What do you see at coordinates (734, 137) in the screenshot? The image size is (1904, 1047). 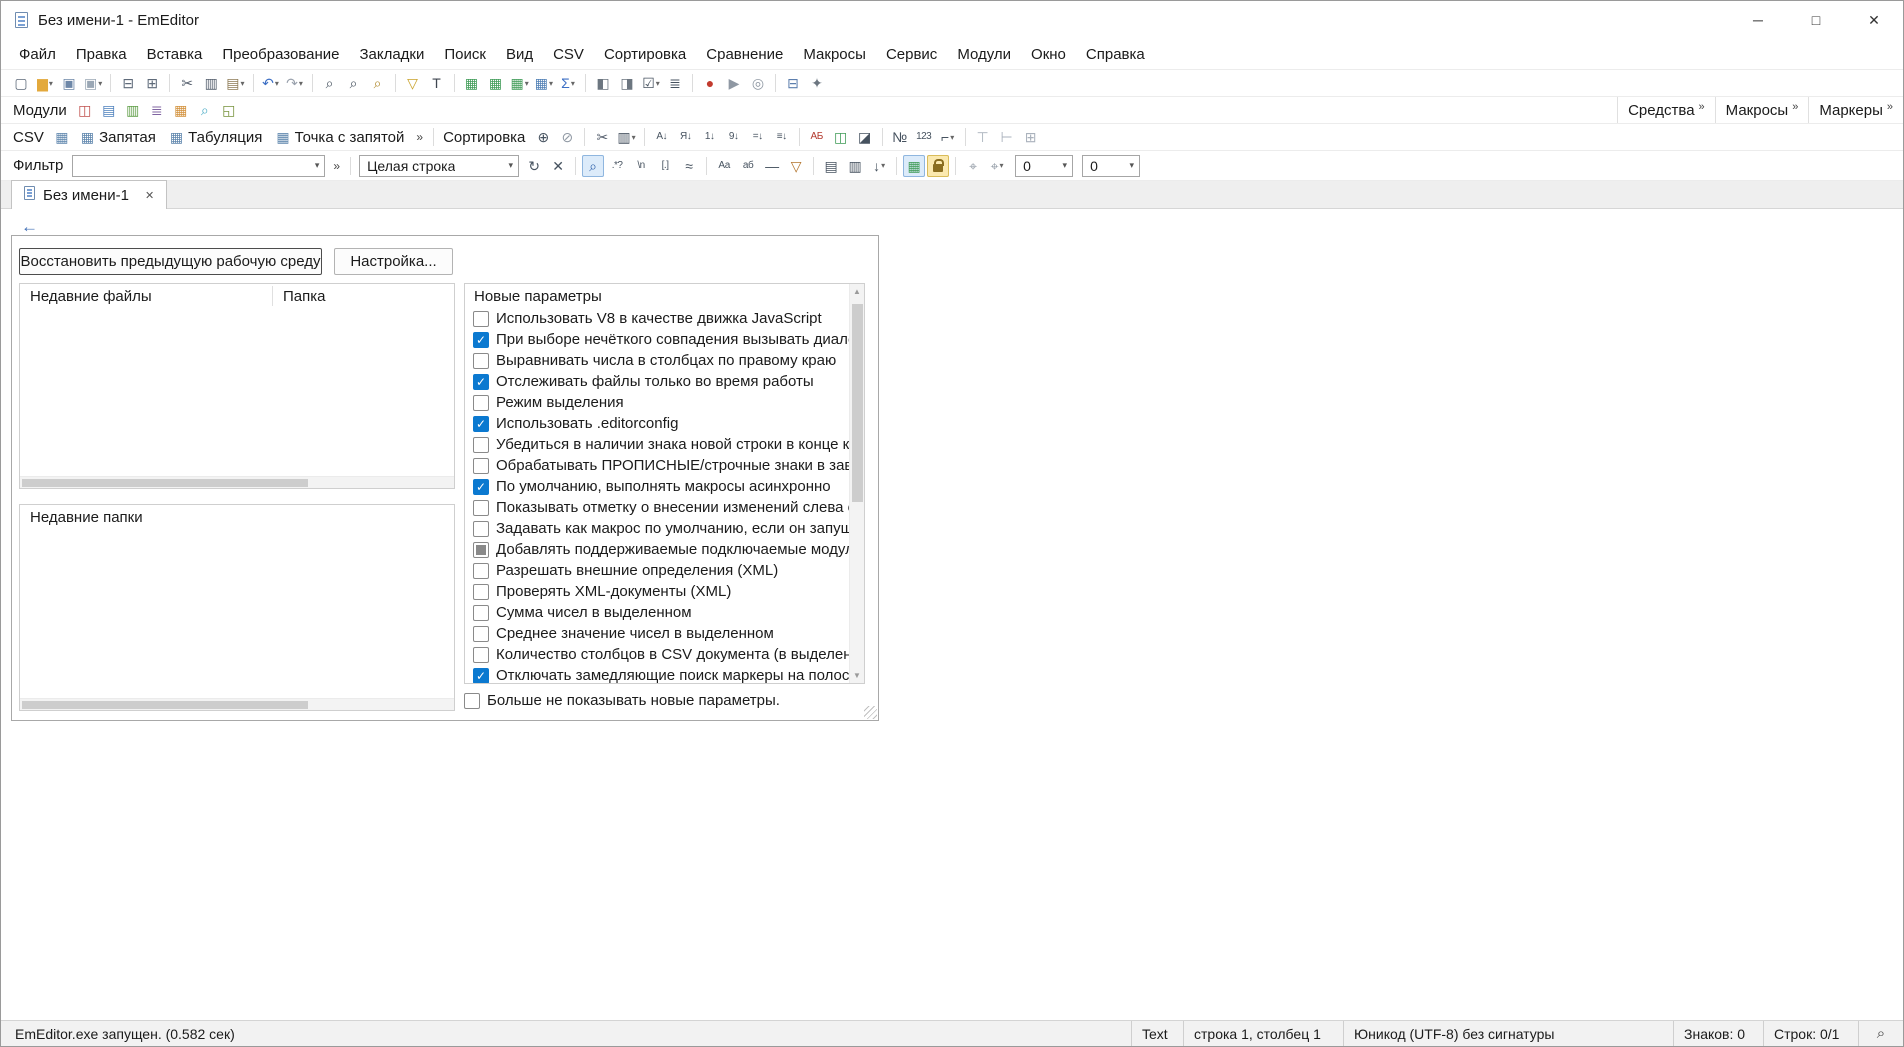 I see `sort-num-desc-icon: 9↓` at bounding box center [734, 137].